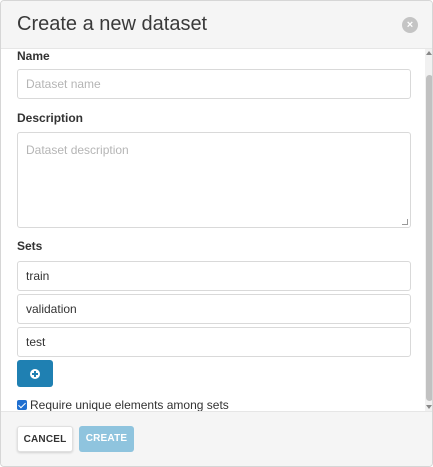  I want to click on description-placeholder: Dataset description, so click(77, 150).